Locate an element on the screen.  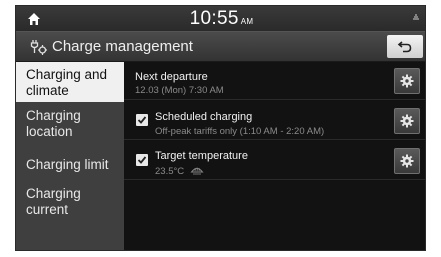
sidebar-item-label: Charging limit is located at coordinates (67, 164).